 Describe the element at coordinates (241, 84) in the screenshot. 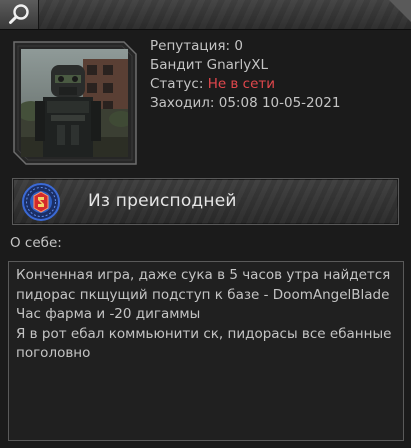

I see `status-value: Не в сети` at that location.